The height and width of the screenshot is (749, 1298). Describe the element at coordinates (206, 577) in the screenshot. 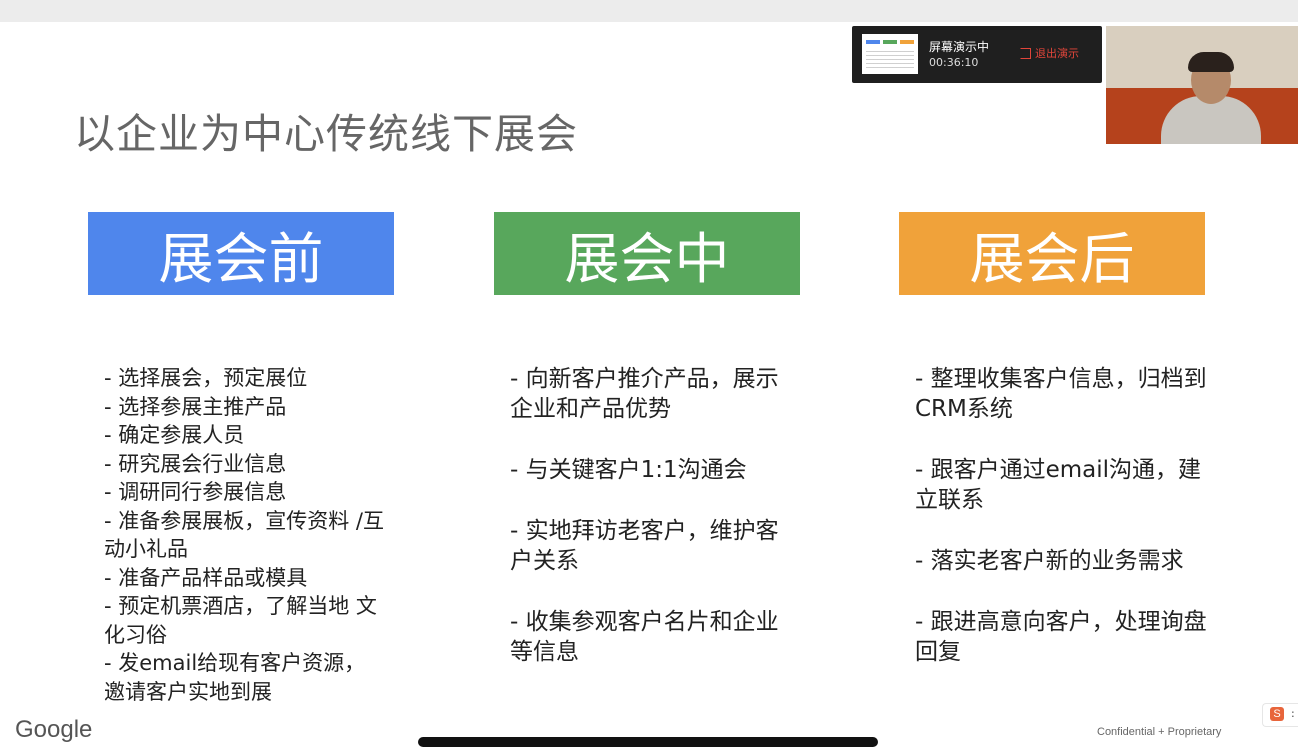

I see `list-item: - 准备产品样品或模具` at that location.